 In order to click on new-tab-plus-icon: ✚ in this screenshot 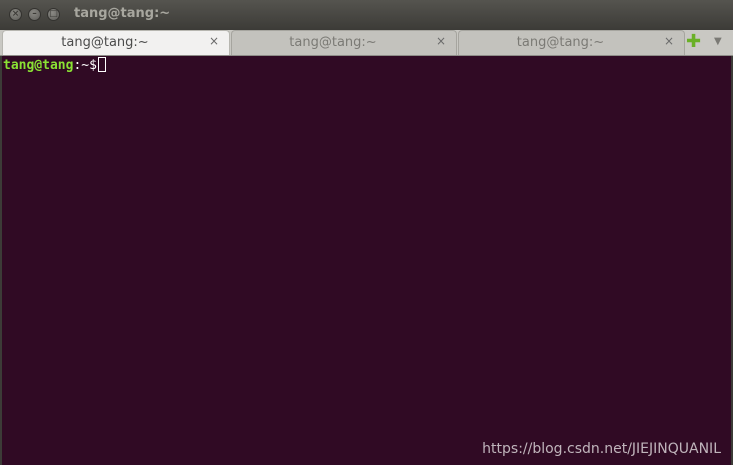, I will do `click(693, 42)`.